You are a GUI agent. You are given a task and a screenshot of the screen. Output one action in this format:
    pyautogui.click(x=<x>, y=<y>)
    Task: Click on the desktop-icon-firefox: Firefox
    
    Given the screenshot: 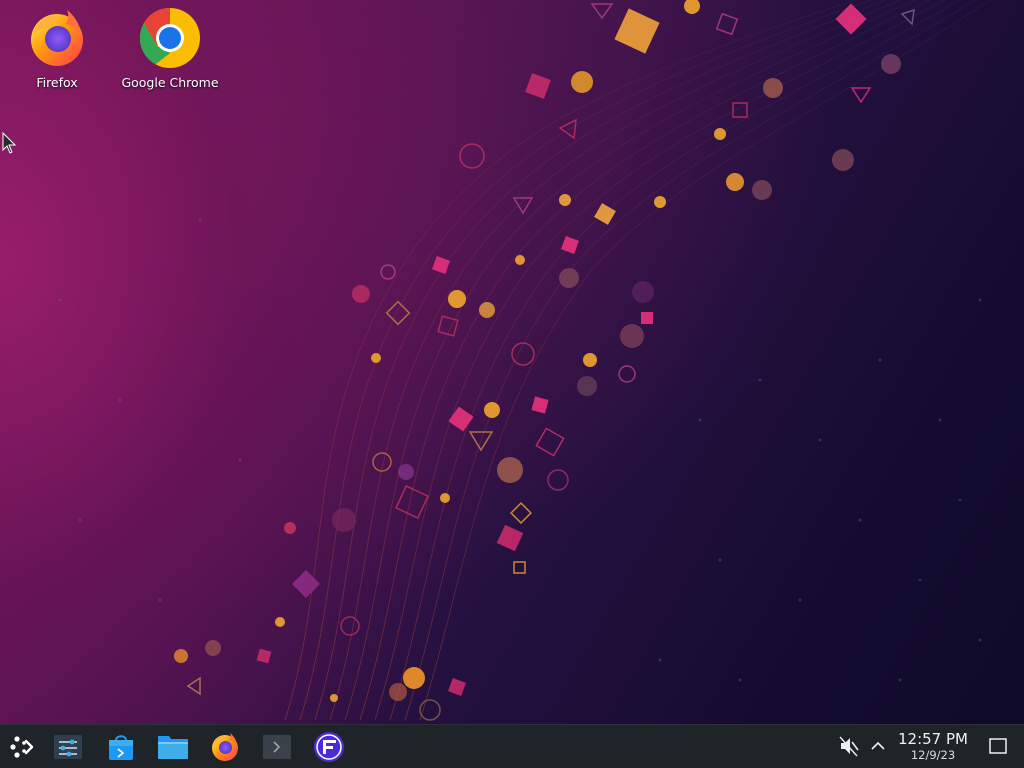 What is the action you would take?
    pyautogui.click(x=57, y=53)
    